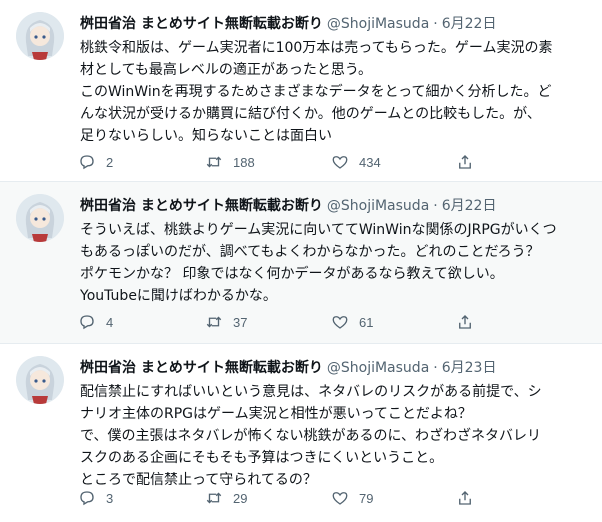  What do you see at coordinates (469, 368) in the screenshot?
I see `tweet-date: 6月23日` at bounding box center [469, 368].